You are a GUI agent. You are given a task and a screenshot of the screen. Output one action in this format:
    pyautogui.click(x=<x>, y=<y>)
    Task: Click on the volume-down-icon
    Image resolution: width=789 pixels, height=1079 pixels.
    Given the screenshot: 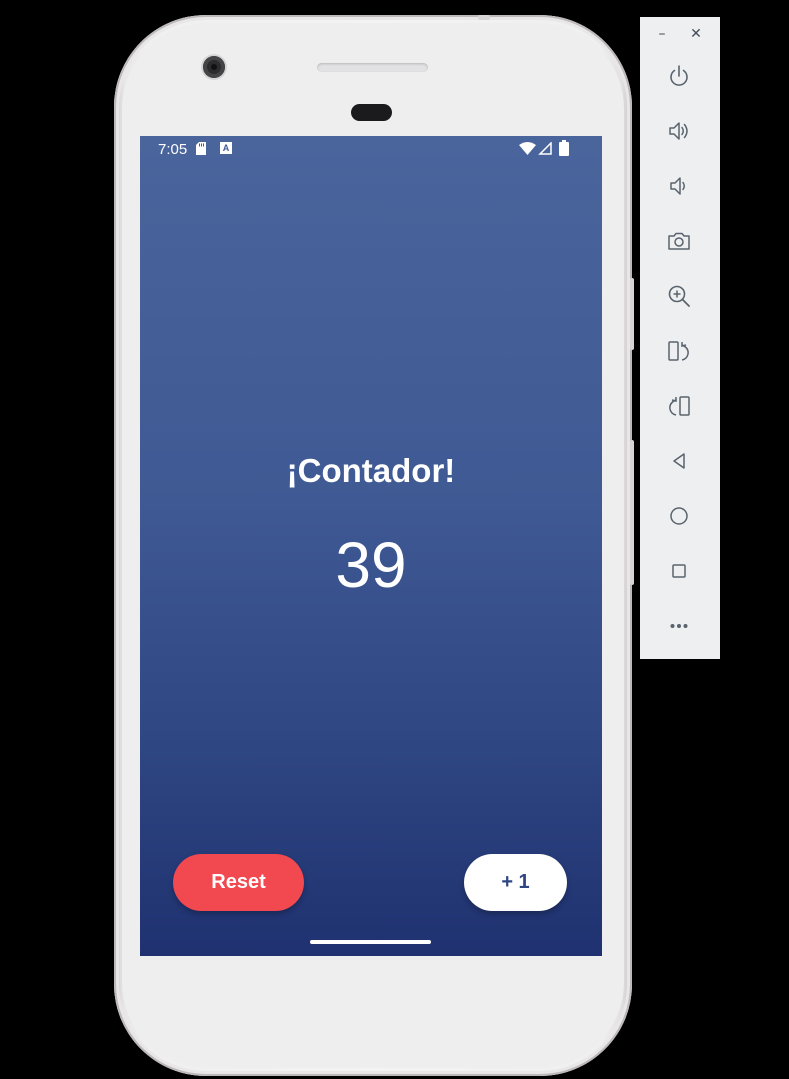 What is the action you would take?
    pyautogui.click(x=677, y=186)
    